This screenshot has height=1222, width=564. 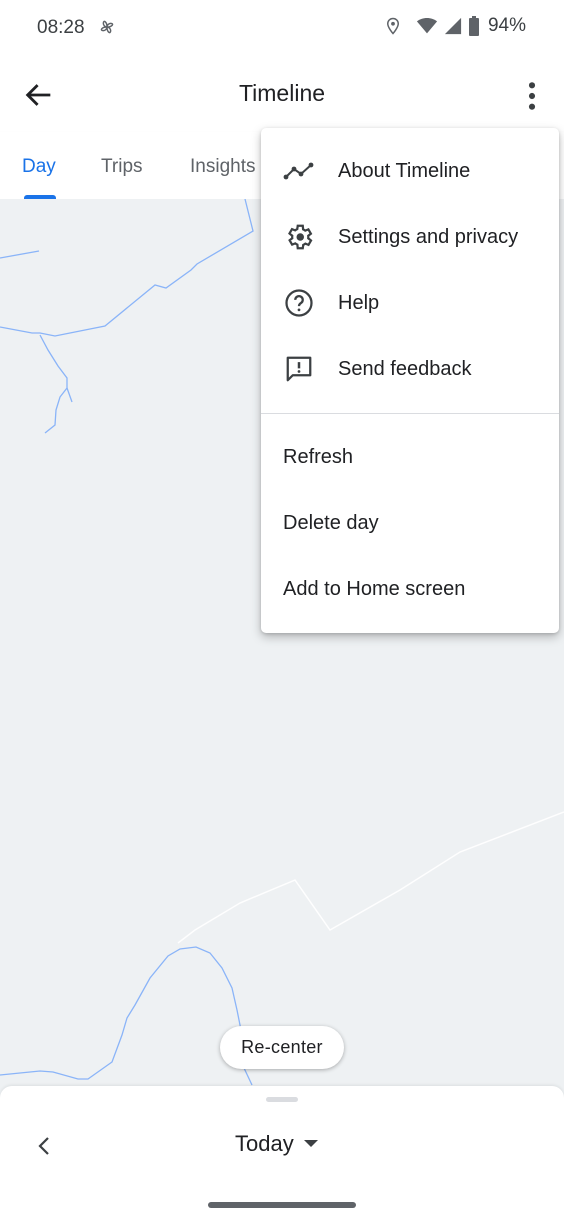 I want to click on timeline-icon, so click(x=299, y=171).